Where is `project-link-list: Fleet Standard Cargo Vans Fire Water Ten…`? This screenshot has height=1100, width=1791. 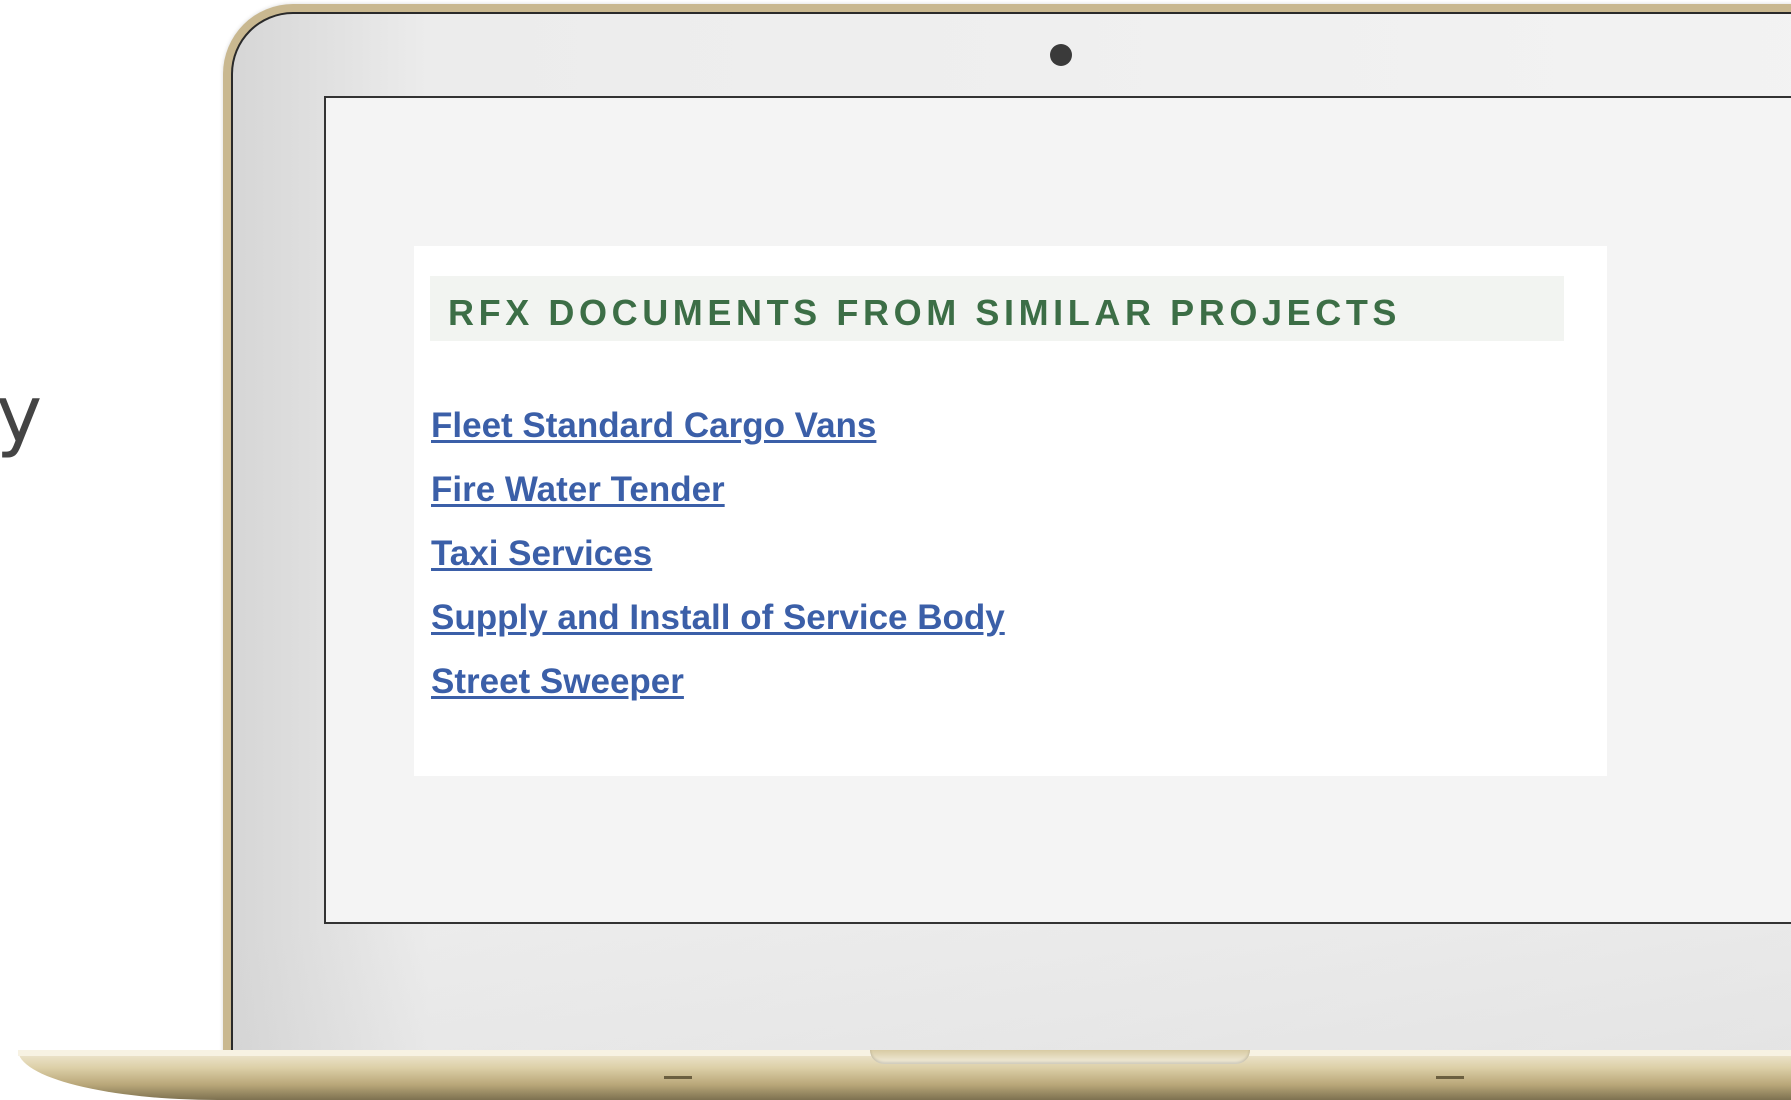
project-link-list: Fleet Standard Cargo Vans Fire Water Ten… is located at coordinates (718, 564).